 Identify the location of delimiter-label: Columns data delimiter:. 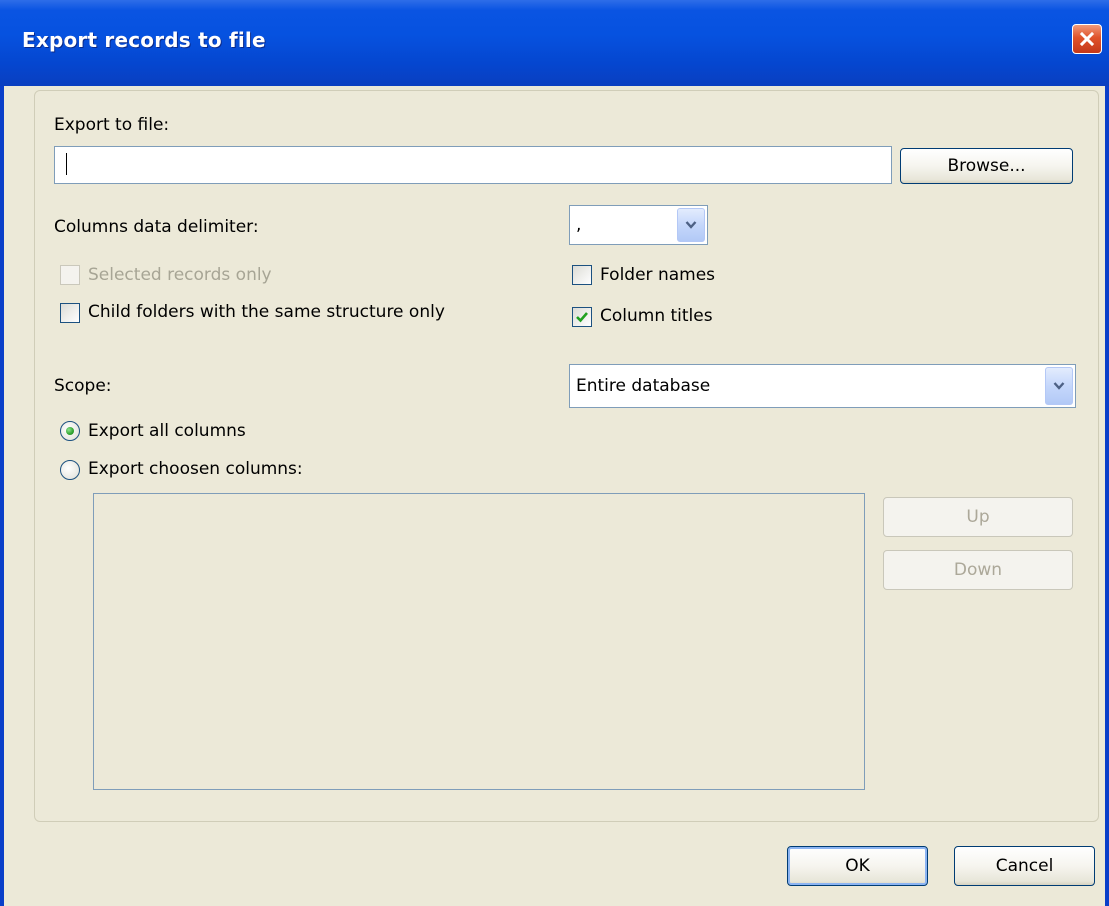
(156, 227).